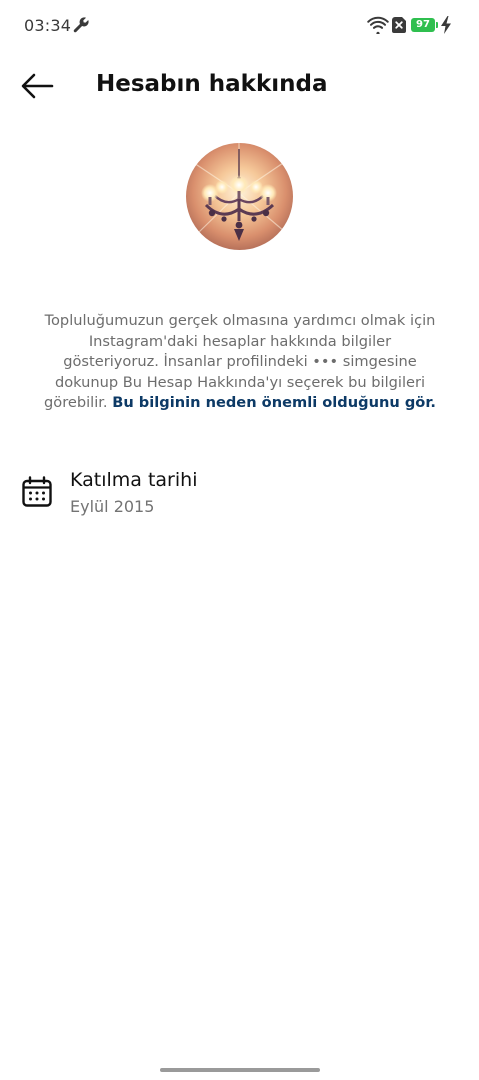 This screenshot has height=1080, width=479. Describe the element at coordinates (239, 495) in the screenshot. I see `join-date-row: Katılma tarihi Eylül 2015` at that location.